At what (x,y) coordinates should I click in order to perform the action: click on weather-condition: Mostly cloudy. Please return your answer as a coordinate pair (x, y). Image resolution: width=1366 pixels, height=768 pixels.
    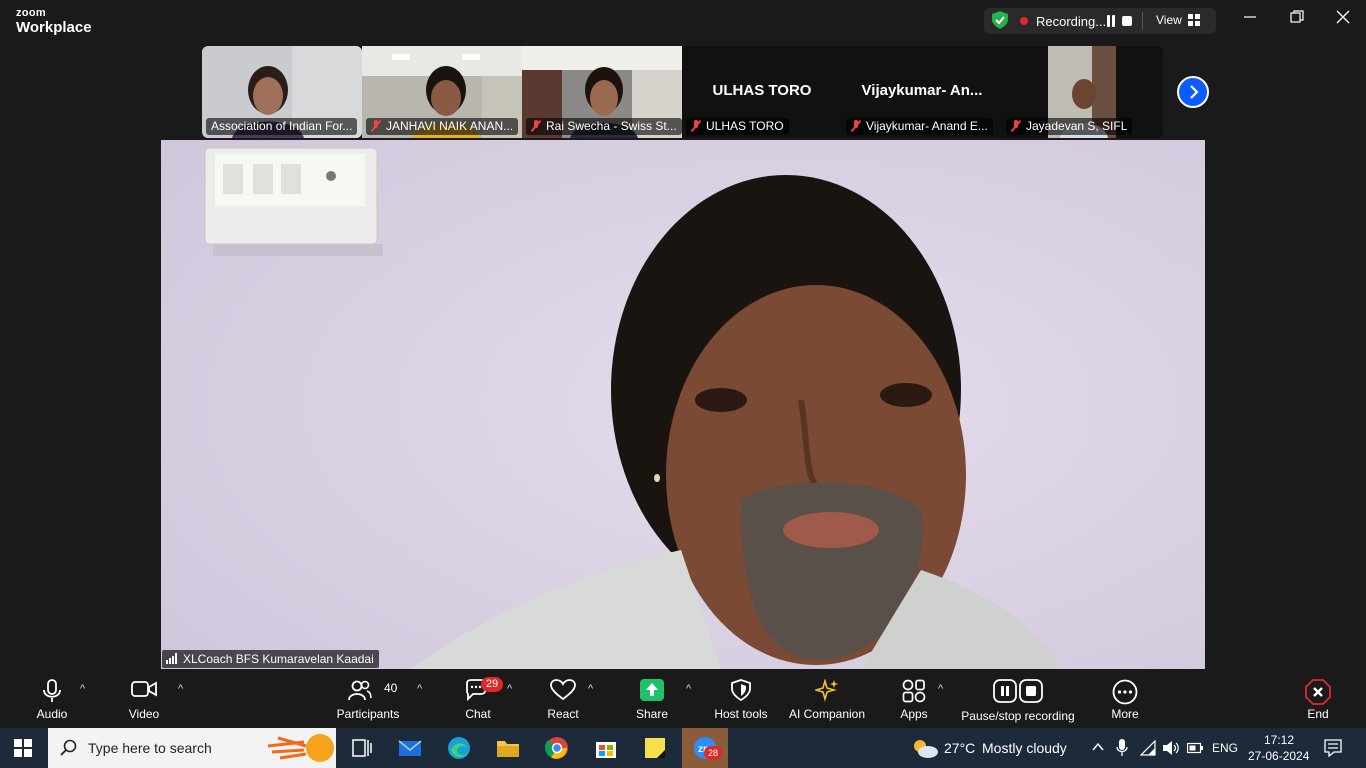
    Looking at the image, I should click on (1024, 748).